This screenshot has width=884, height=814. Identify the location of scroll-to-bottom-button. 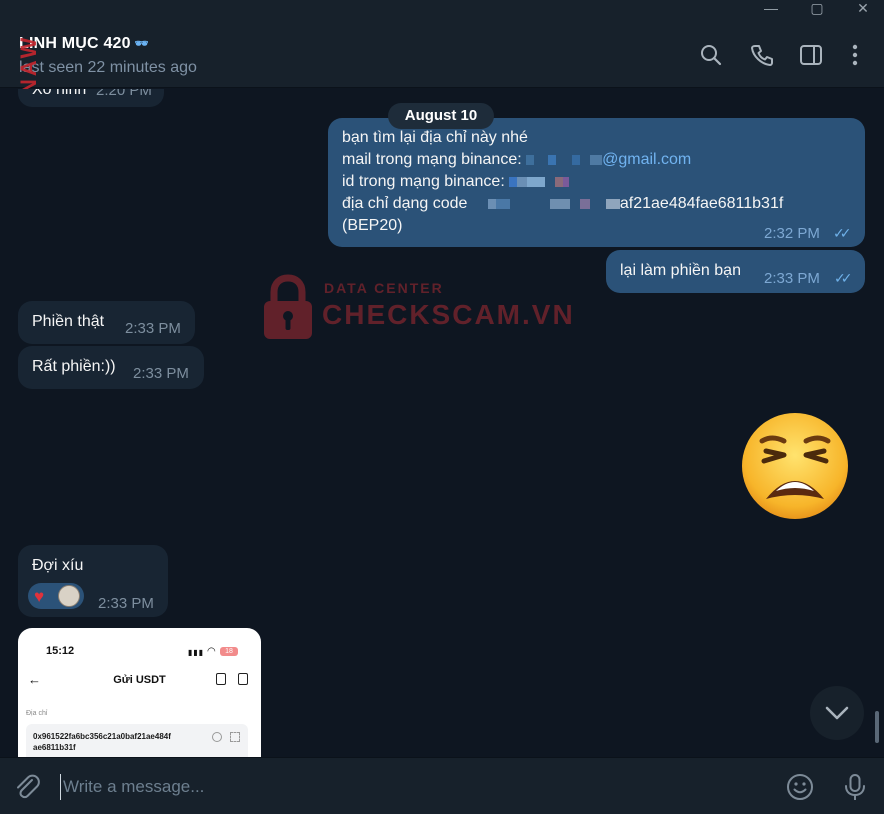
(837, 713).